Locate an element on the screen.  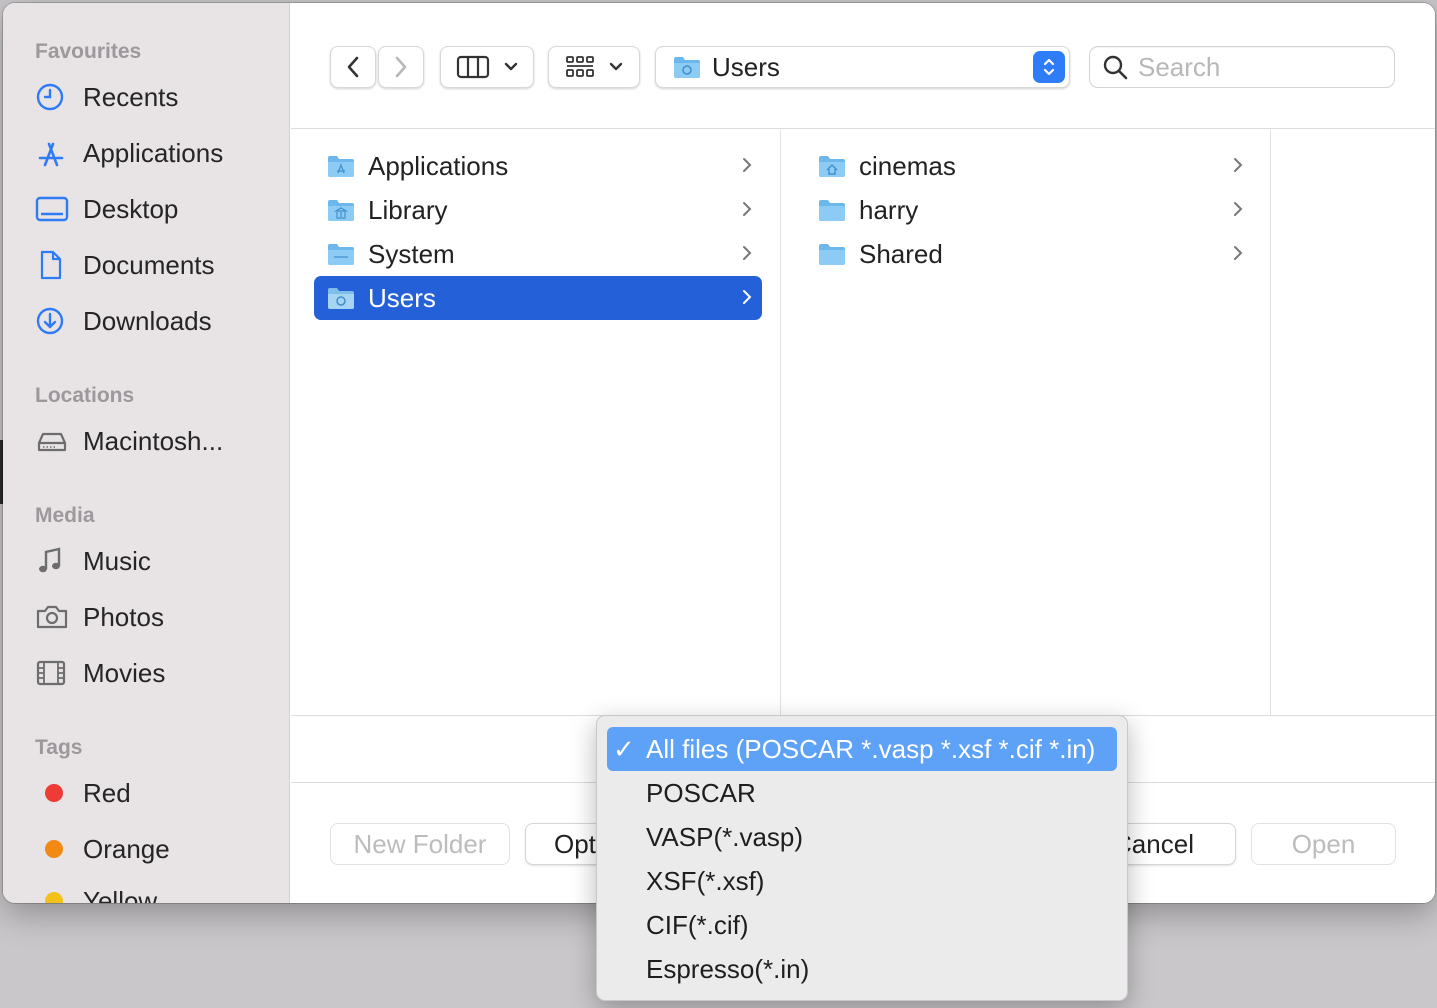
sidebar-item-applications: Applications is located at coordinates (157, 153).